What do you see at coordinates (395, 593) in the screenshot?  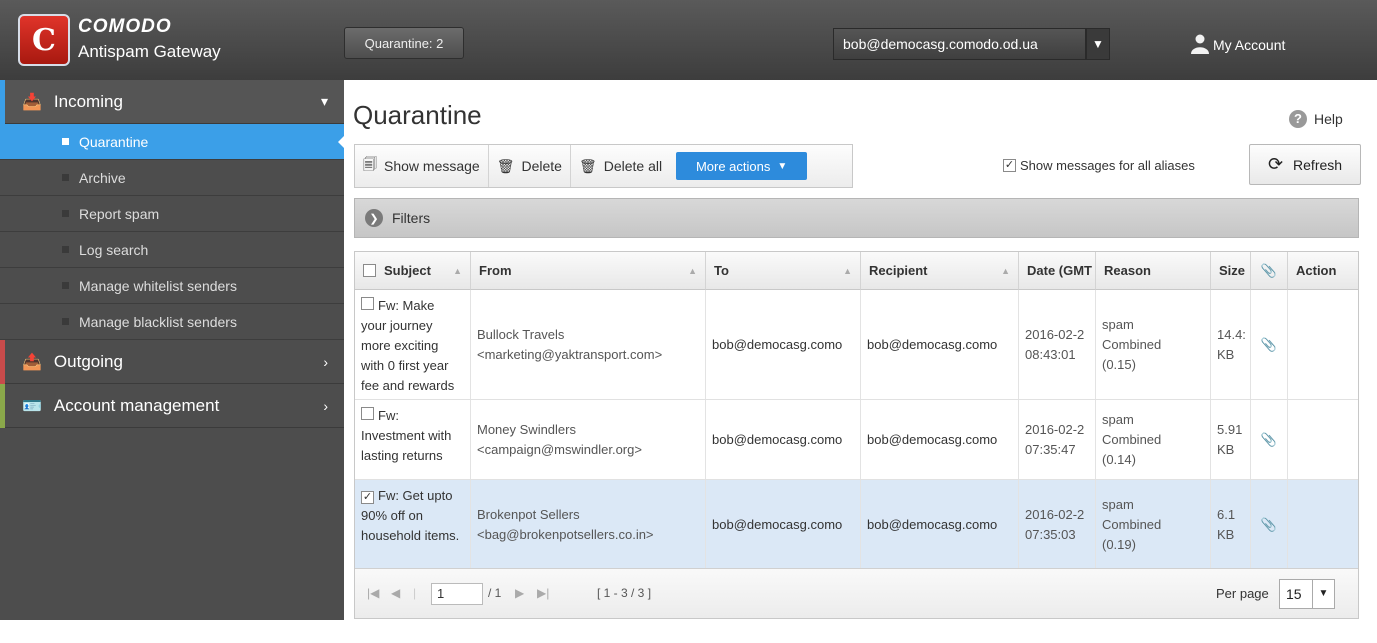 I see `prev-page-icon: ◀` at bounding box center [395, 593].